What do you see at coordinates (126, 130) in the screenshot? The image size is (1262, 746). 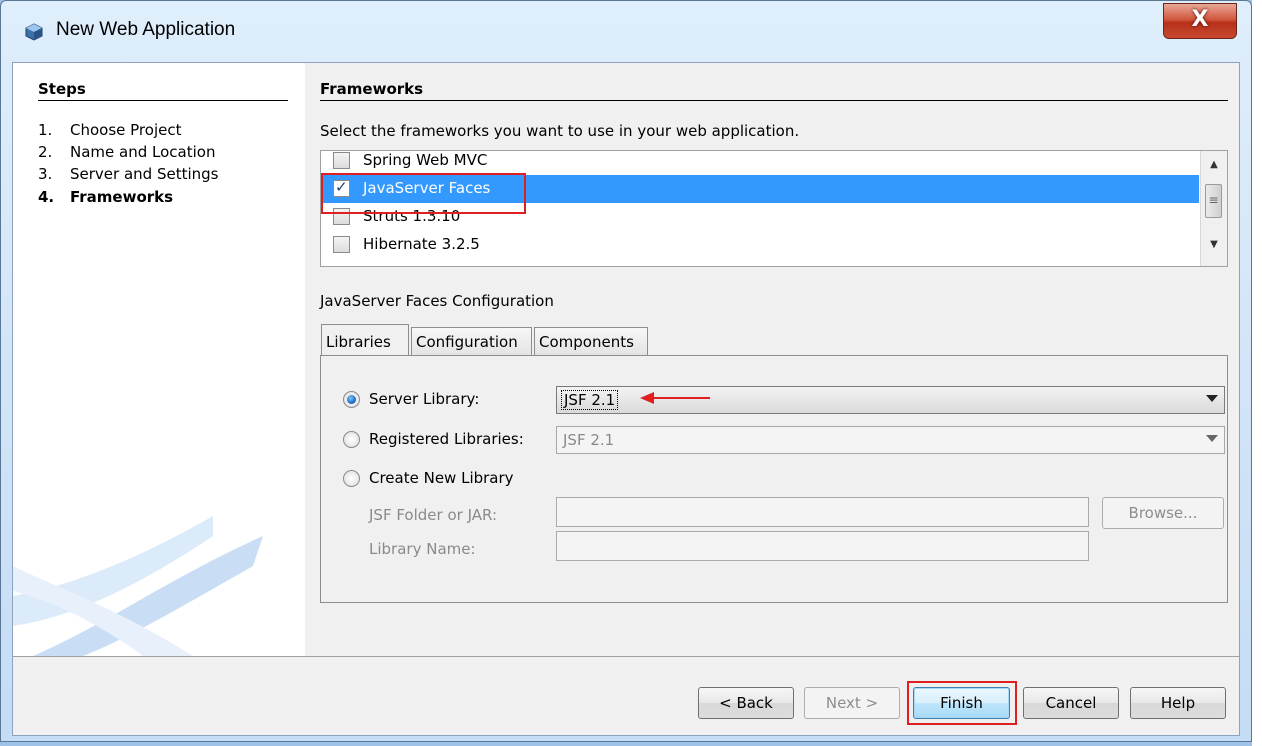 I see `step-label: Choose Project` at bounding box center [126, 130].